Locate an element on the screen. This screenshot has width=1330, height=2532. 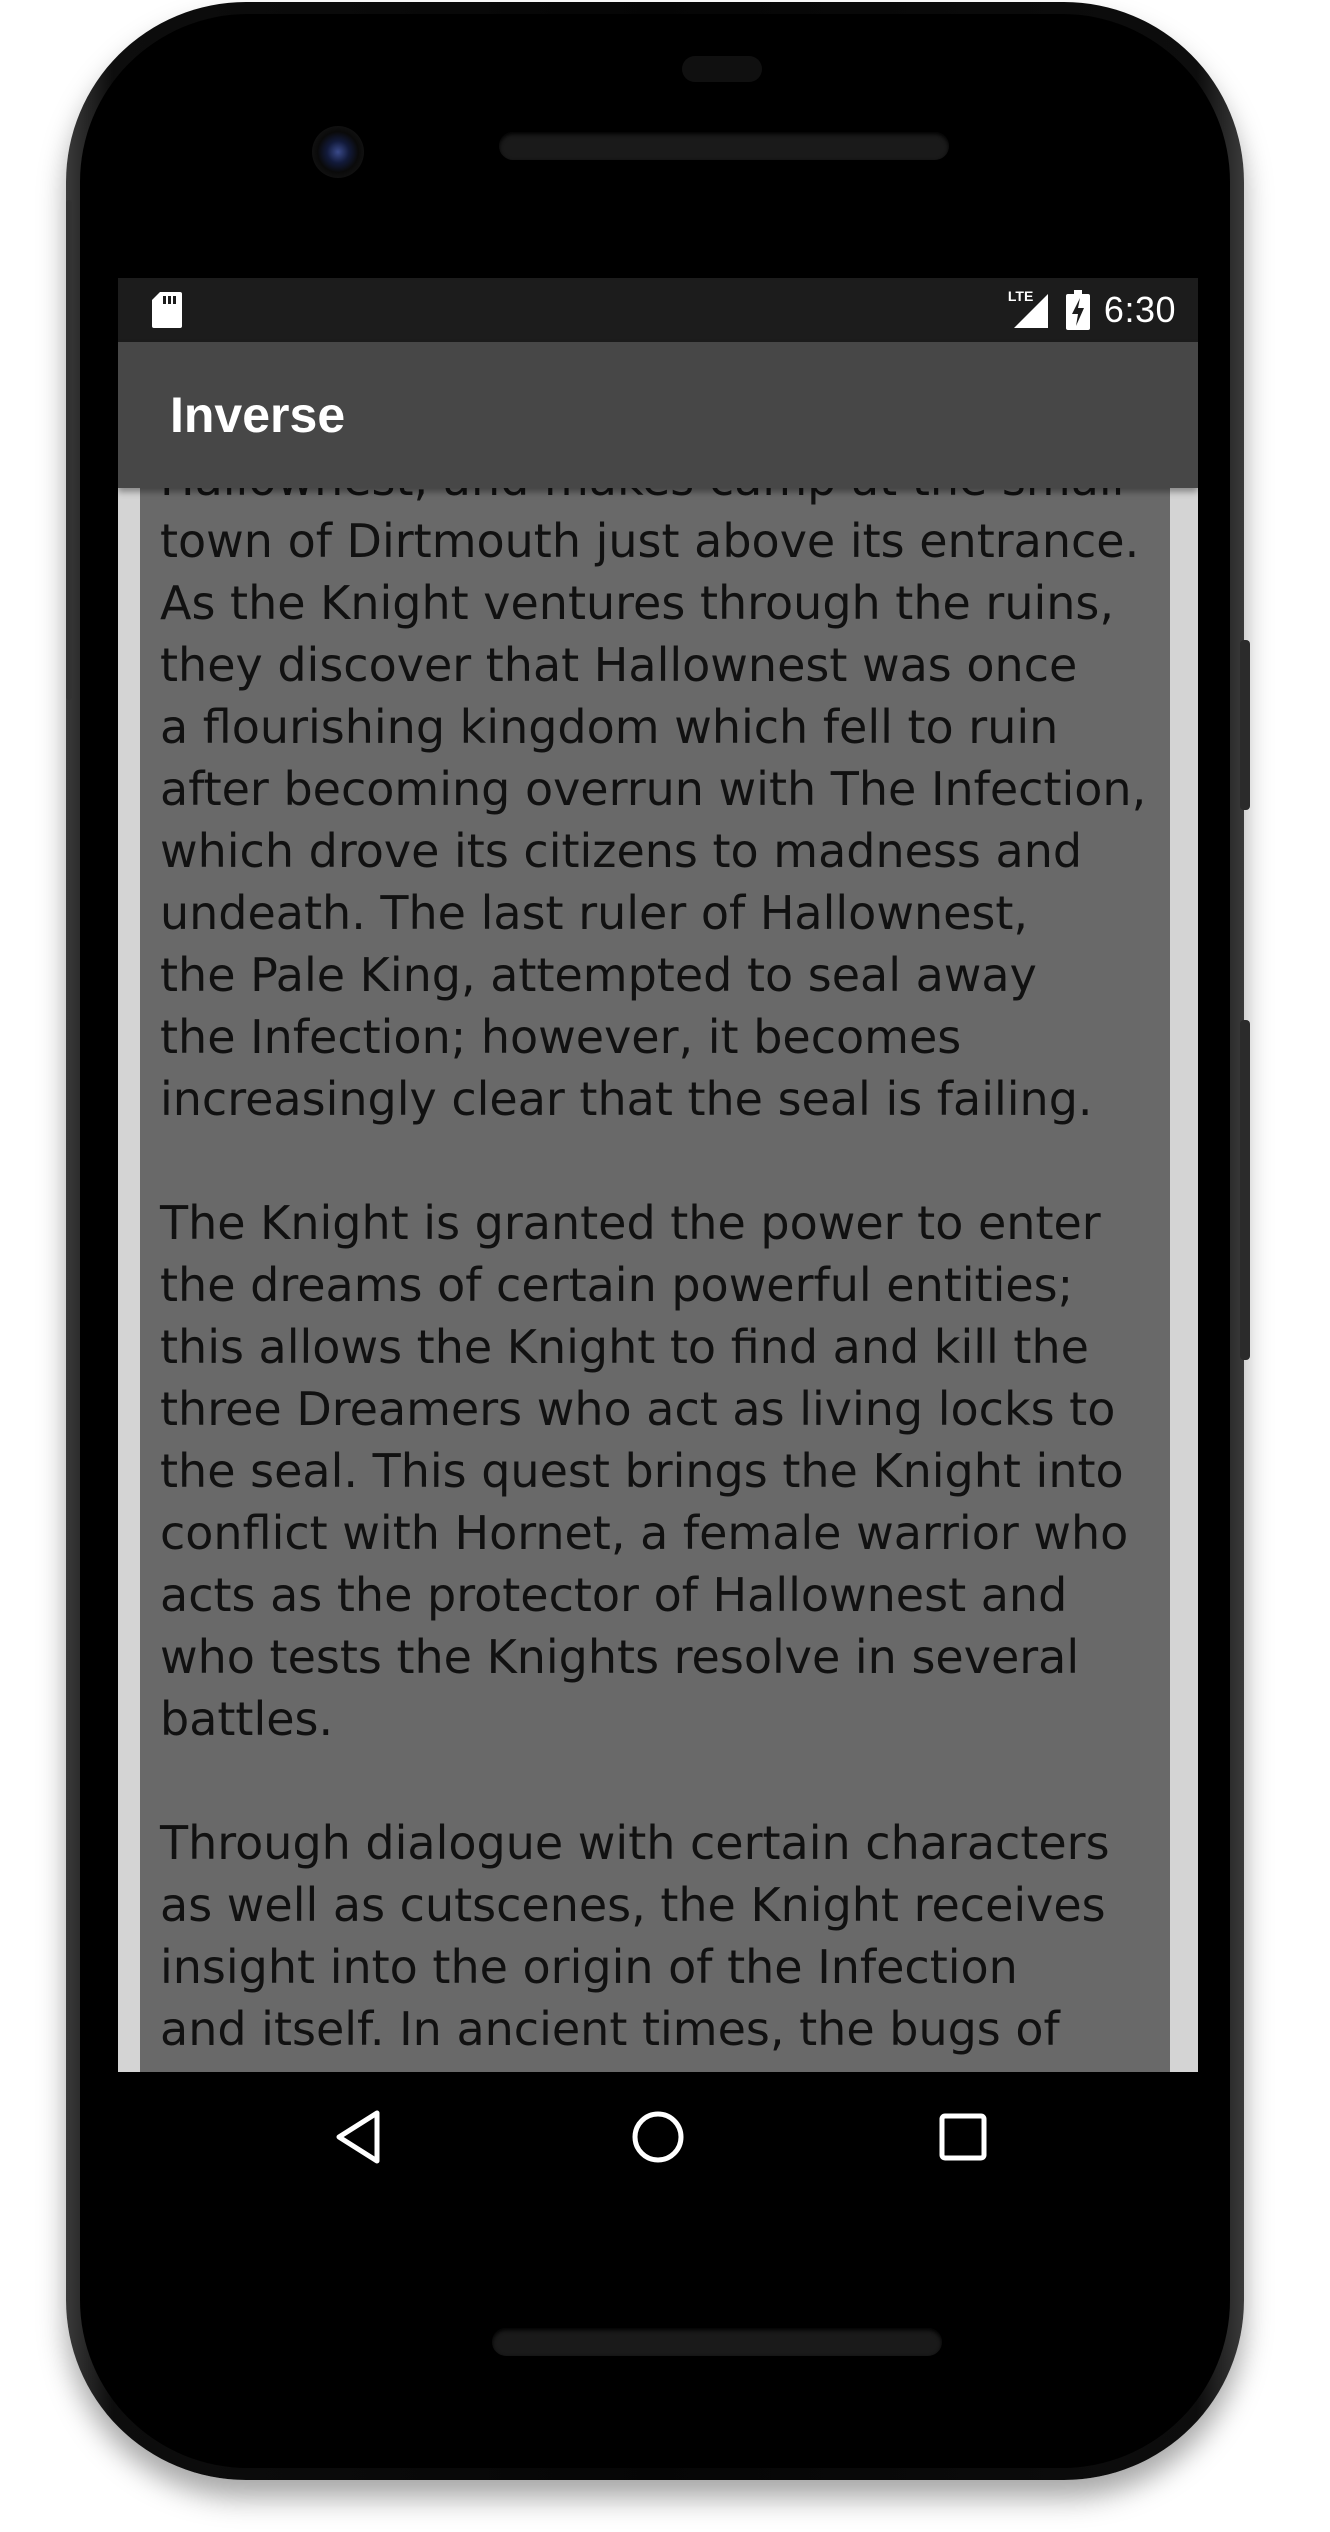
navigation-bar is located at coordinates (658, 2137).